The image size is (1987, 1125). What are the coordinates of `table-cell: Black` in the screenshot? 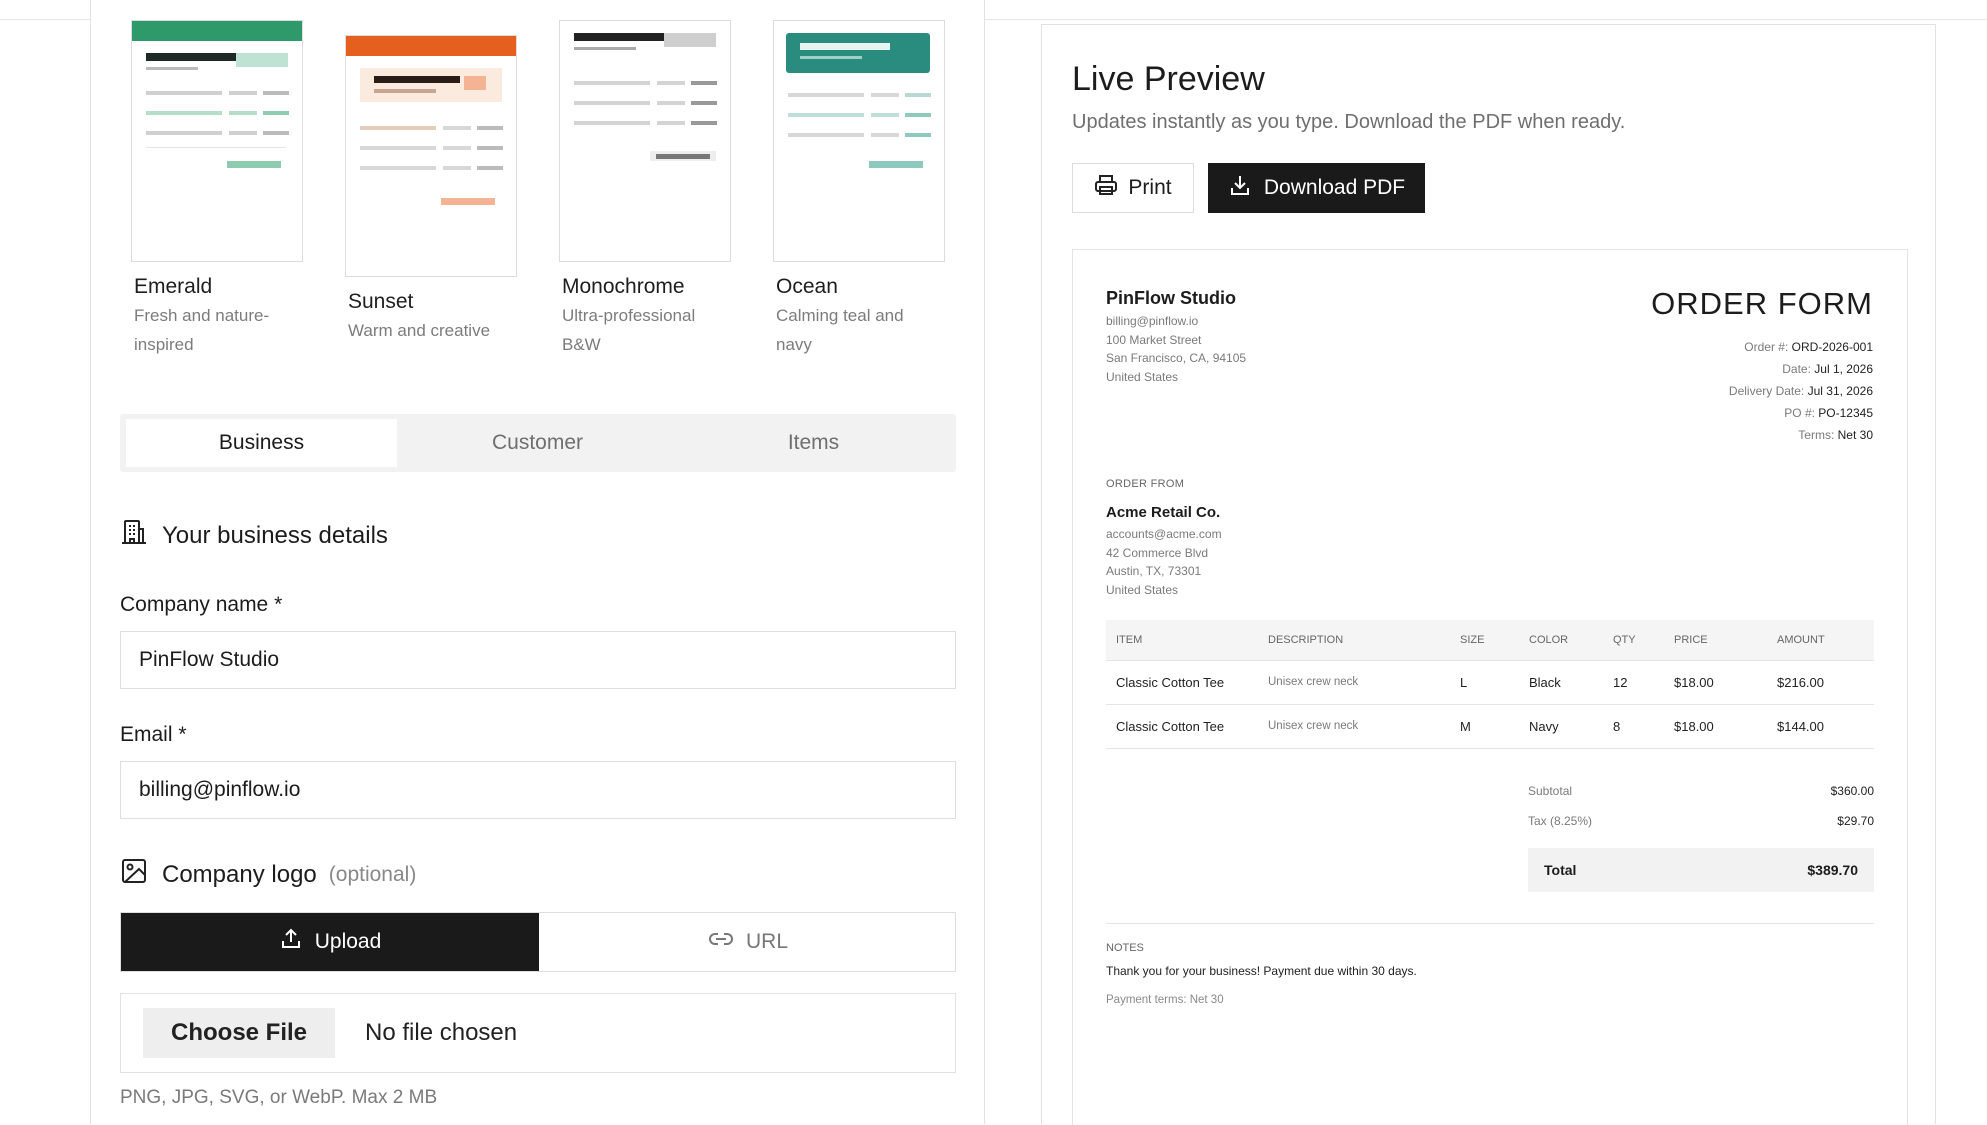 It's located at (1561, 682).